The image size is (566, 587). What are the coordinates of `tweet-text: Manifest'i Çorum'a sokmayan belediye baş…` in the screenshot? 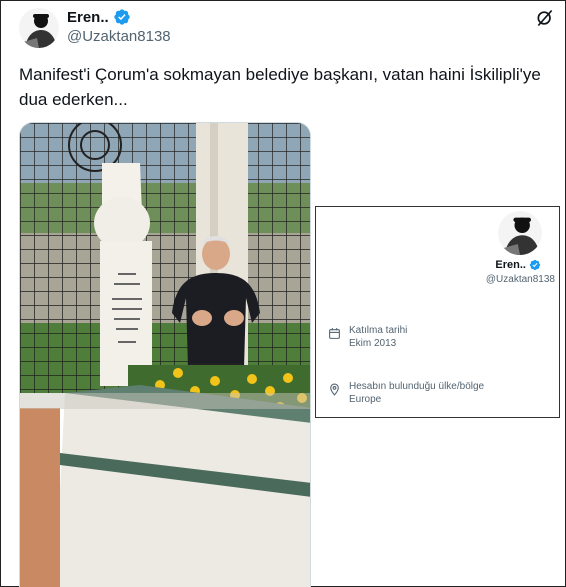 It's located at (280, 87).